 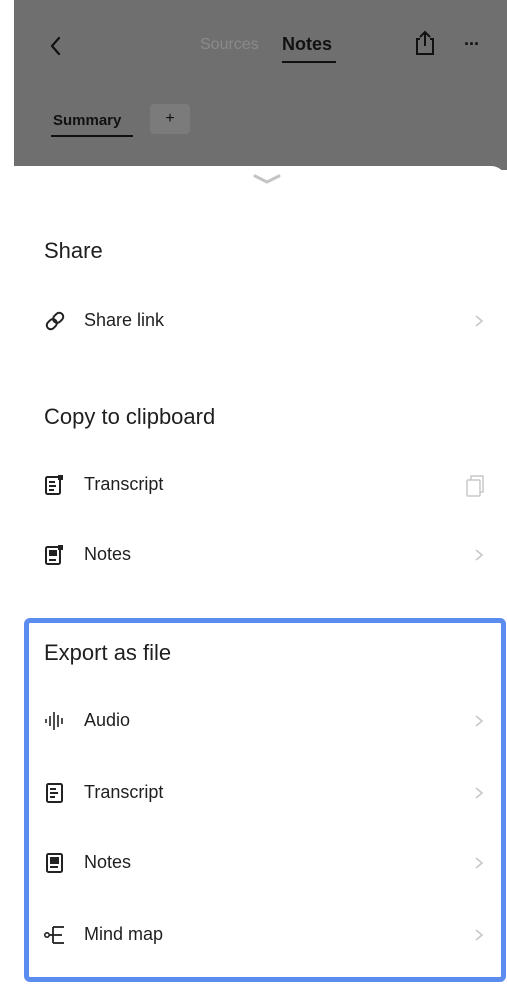 I want to click on tab-summary: Summary, so click(x=87, y=120).